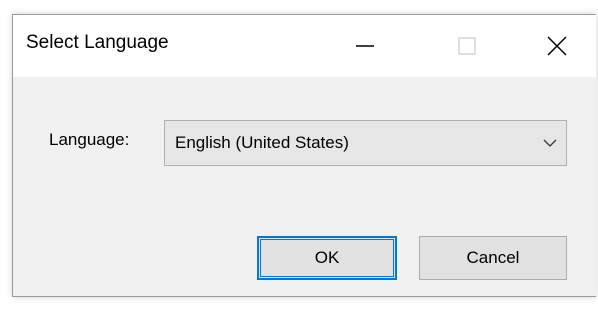  I want to click on minimize-icon, so click(365, 46).